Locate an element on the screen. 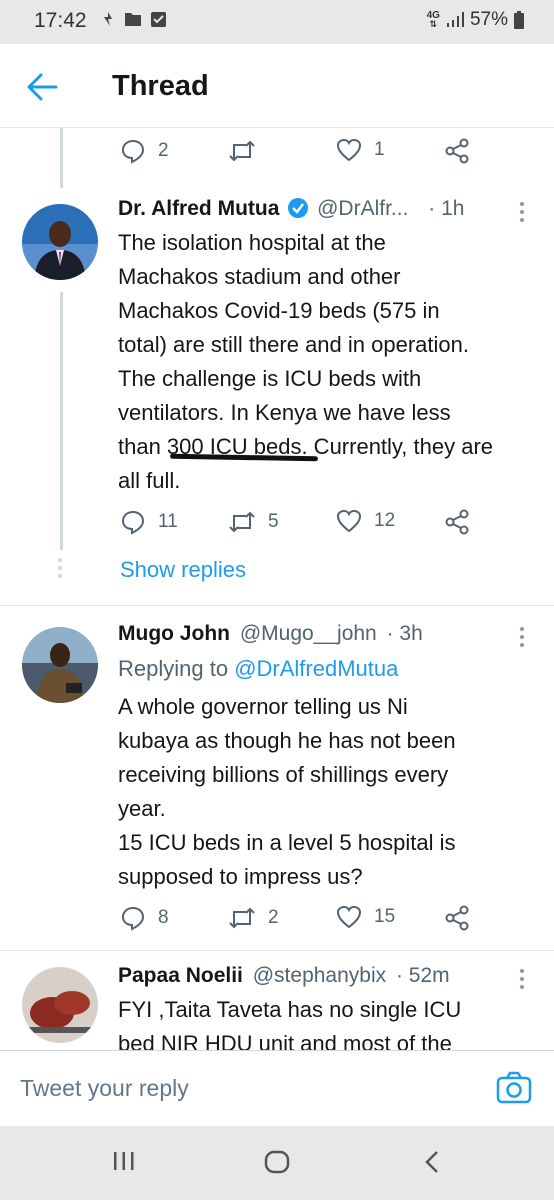  tweet-line: bed NIR HDU unit and most of the is located at coordinates (285, 1040).